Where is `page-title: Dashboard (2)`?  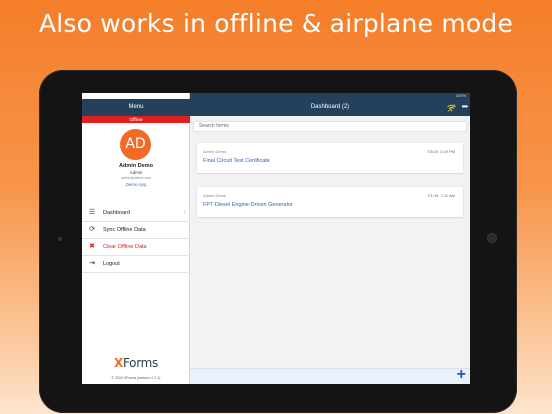
page-title: Dashboard (2) is located at coordinates (330, 107).